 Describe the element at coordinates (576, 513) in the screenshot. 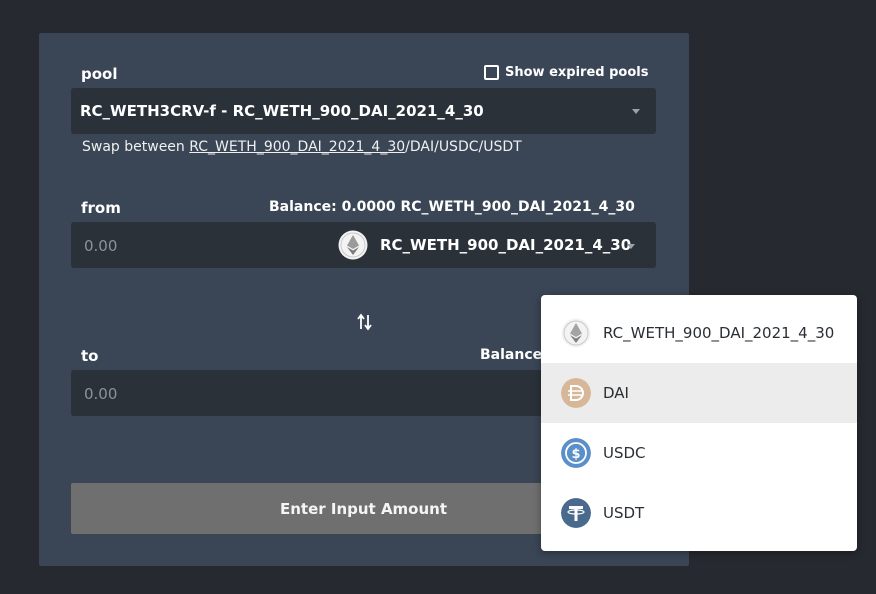

I see `usdt-icon` at that location.